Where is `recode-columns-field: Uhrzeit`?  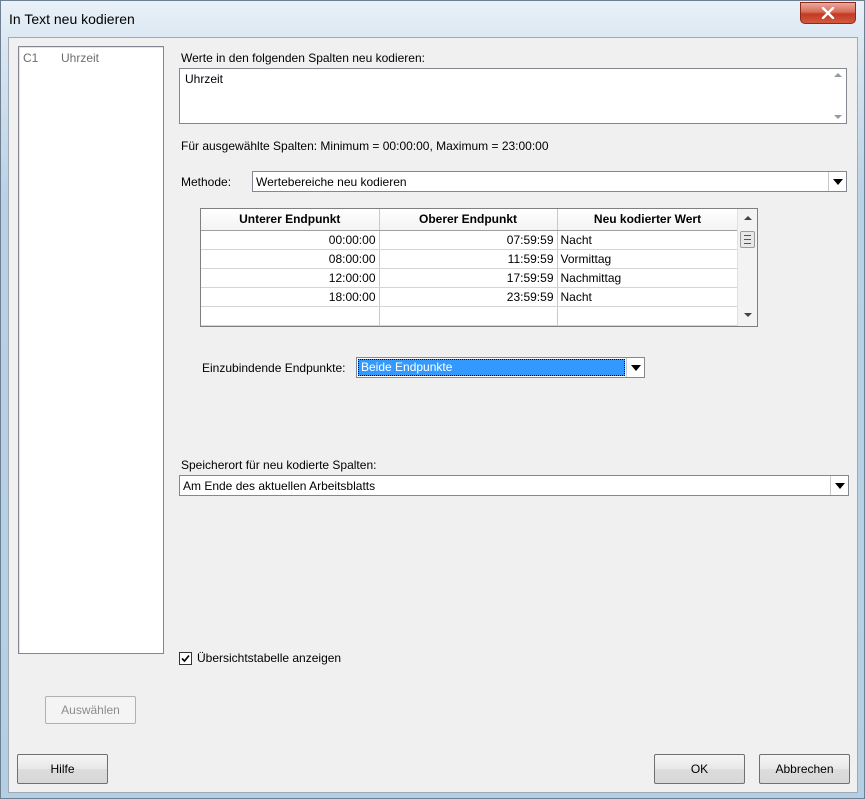 recode-columns-field: Uhrzeit is located at coordinates (513, 96).